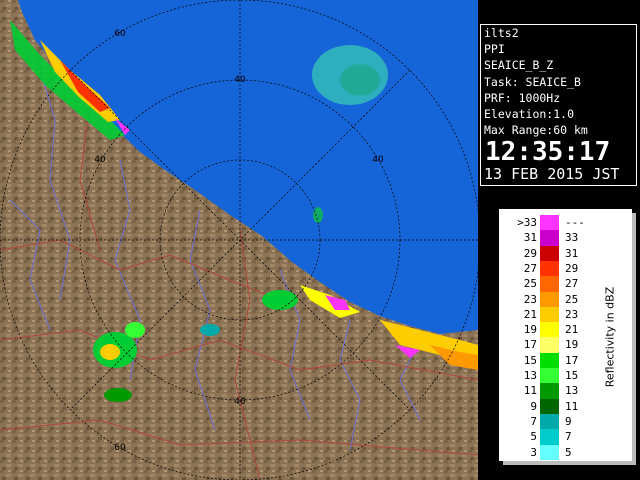 Image resolution: width=640 pixels, height=480 pixels. Describe the element at coordinates (240, 402) in the screenshot. I see `ring-label-40-bottom: 40` at that location.